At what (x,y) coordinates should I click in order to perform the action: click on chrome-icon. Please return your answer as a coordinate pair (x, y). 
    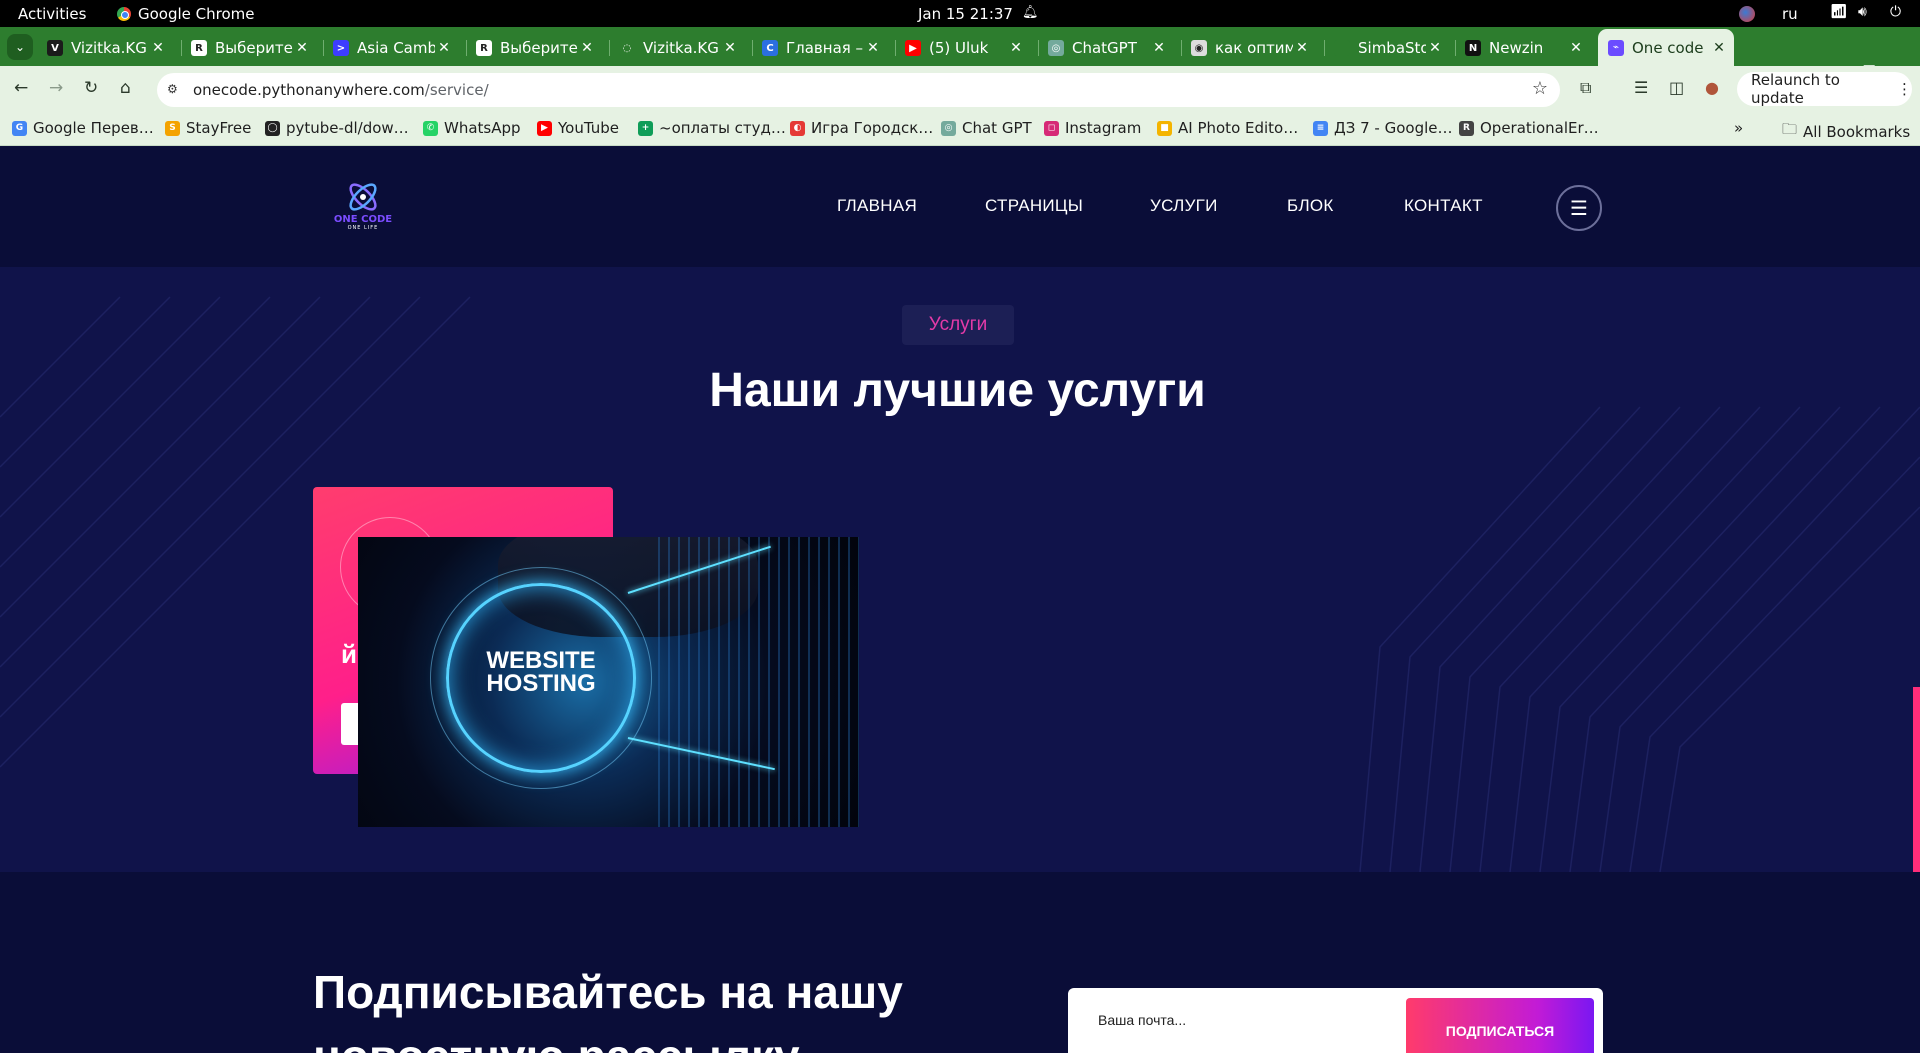
    Looking at the image, I should click on (124, 14).